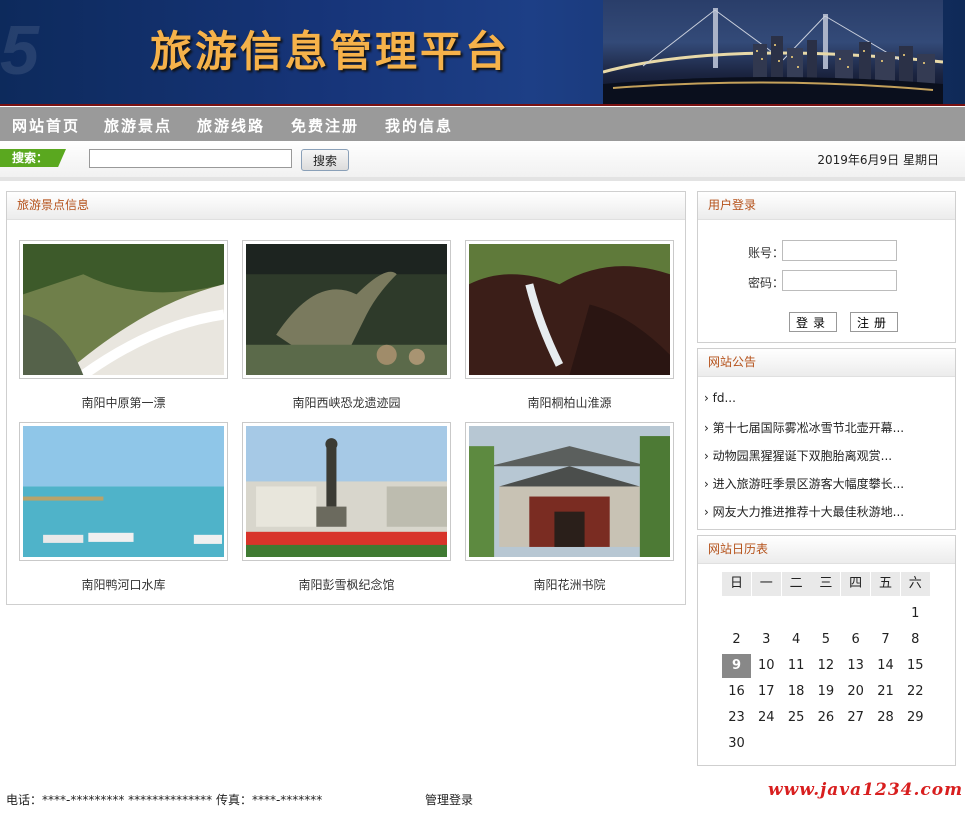 The image size is (965, 814). I want to click on calendar-weekday: 日, so click(736, 584).